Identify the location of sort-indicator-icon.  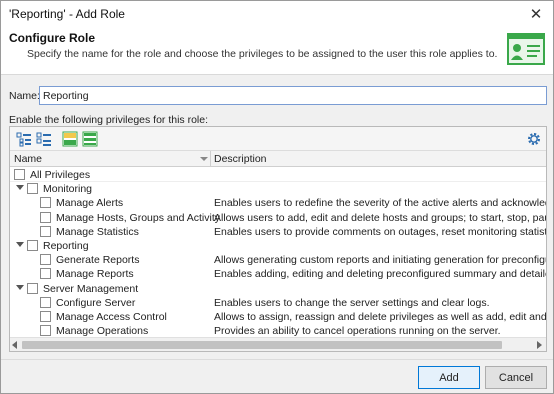
(204, 159).